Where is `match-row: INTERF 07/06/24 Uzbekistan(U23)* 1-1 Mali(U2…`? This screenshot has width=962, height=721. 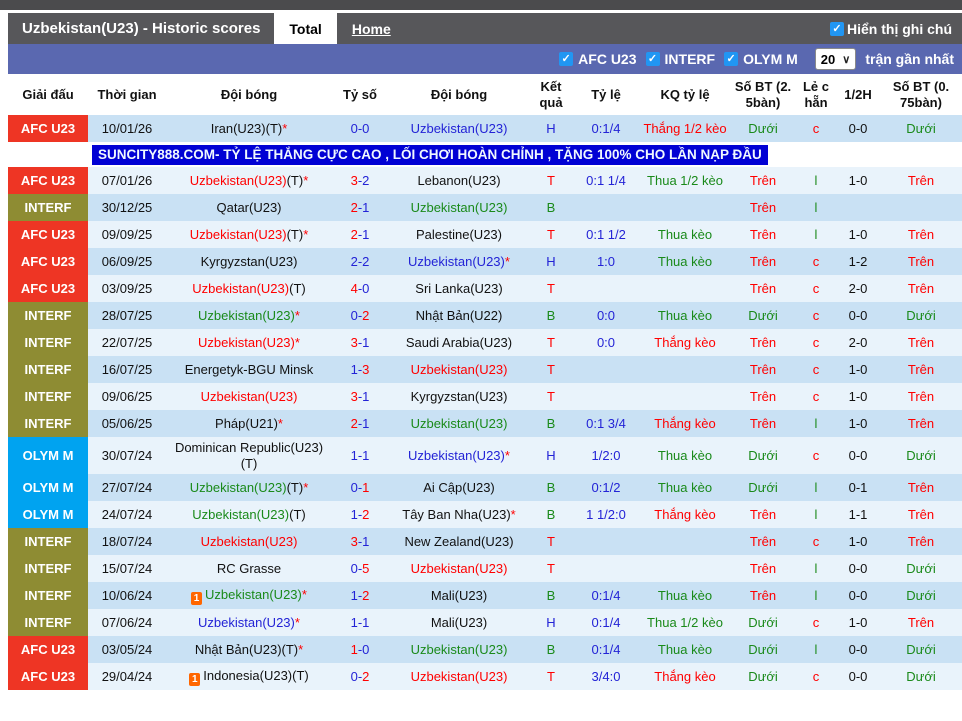 match-row: INTERF 07/06/24 Uzbekistan(U23)* 1-1 Mali(U2… is located at coordinates (485, 623).